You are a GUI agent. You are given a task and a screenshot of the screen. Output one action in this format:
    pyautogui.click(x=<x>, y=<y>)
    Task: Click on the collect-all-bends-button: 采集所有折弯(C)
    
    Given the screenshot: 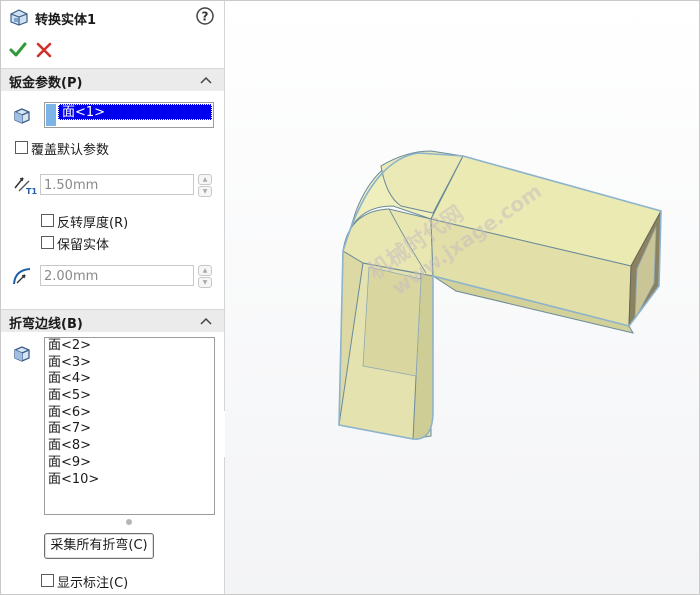 What is the action you would take?
    pyautogui.click(x=99, y=546)
    